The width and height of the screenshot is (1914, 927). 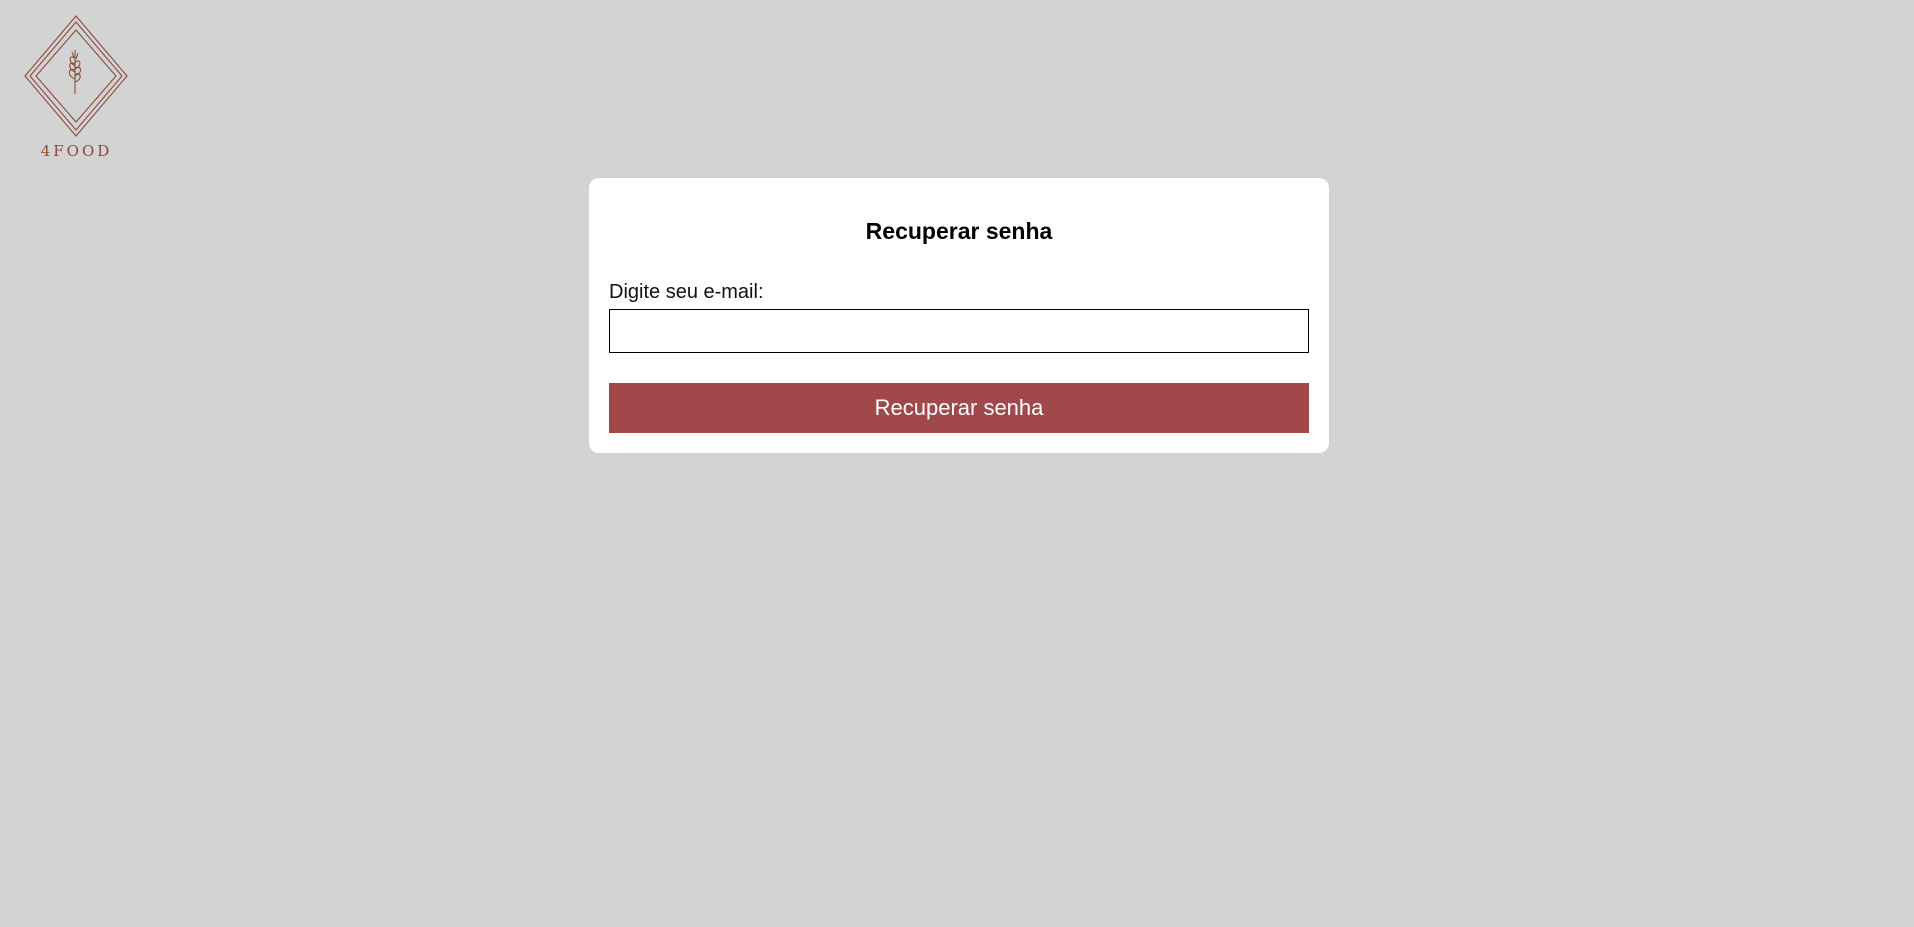 I want to click on email-label: Digite seu e-mail:, so click(x=686, y=292).